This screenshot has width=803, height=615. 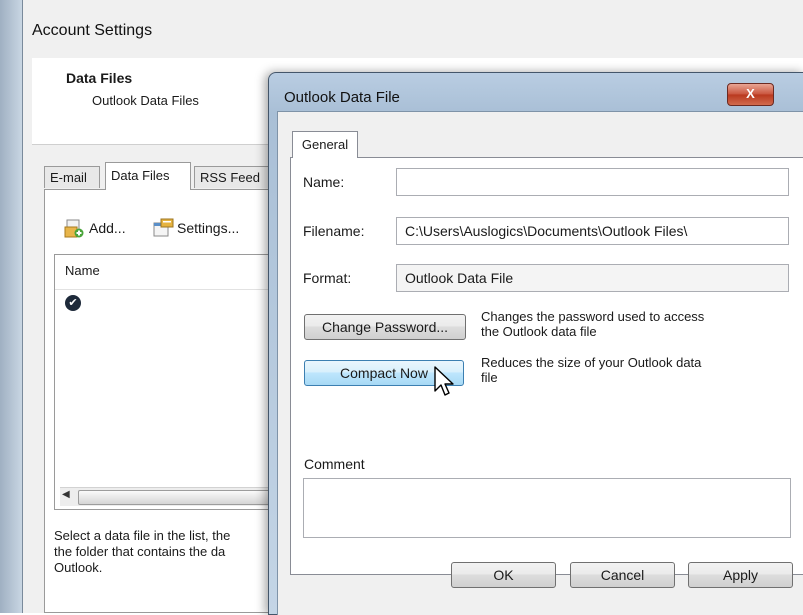 What do you see at coordinates (622, 575) in the screenshot?
I see `cancel-button: Cancel` at bounding box center [622, 575].